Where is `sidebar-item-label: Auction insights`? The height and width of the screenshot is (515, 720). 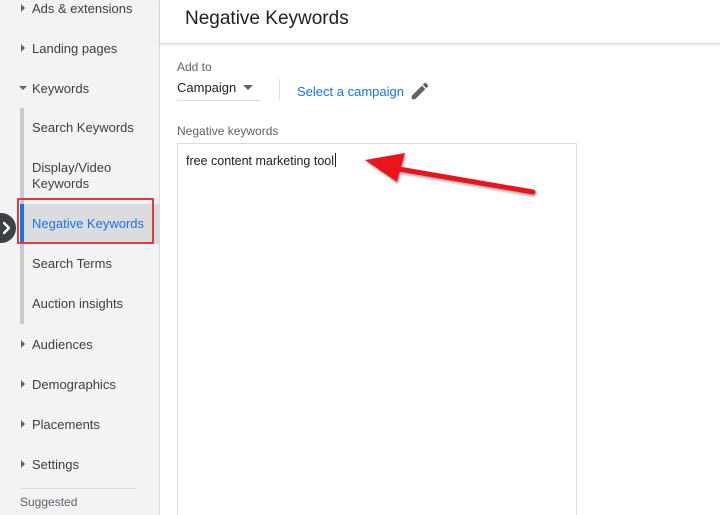 sidebar-item-label: Auction insights is located at coordinates (78, 303).